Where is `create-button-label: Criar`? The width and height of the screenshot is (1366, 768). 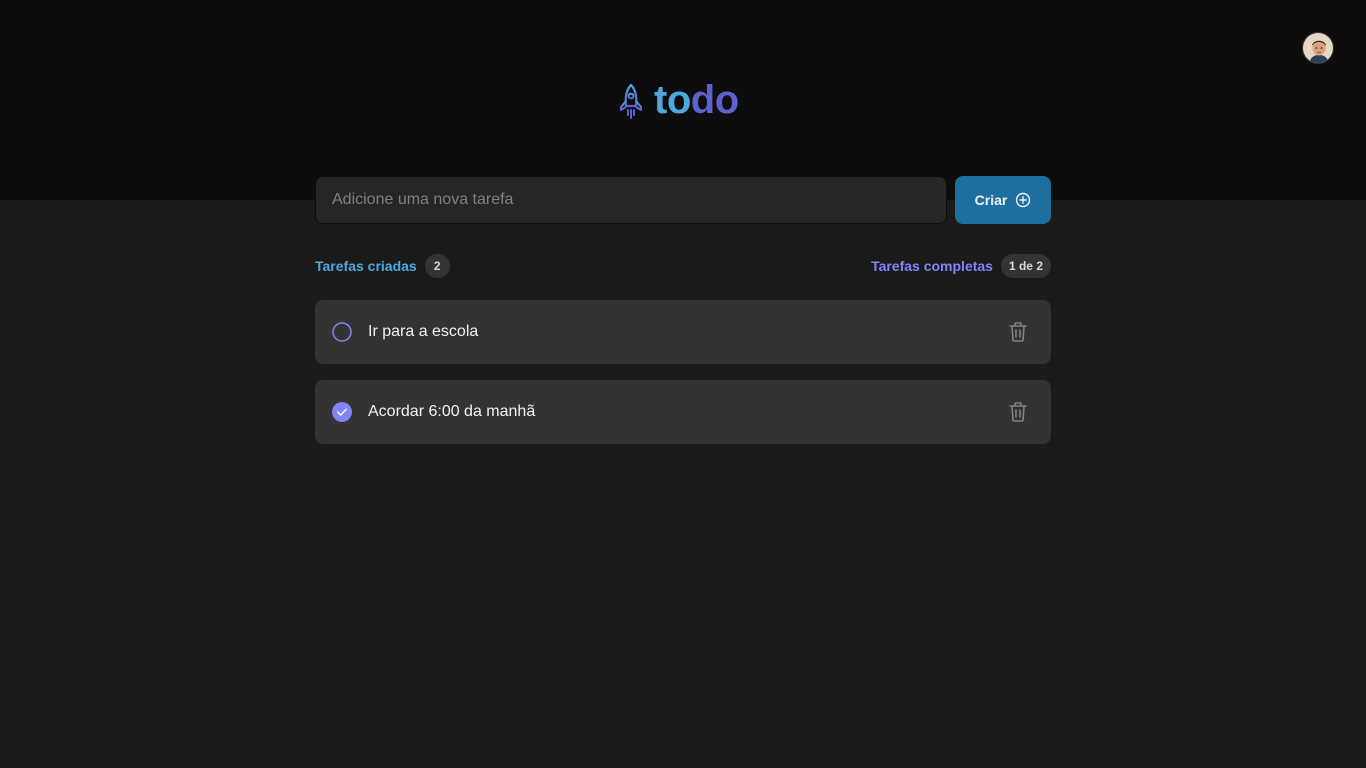 create-button-label: Criar is located at coordinates (991, 200).